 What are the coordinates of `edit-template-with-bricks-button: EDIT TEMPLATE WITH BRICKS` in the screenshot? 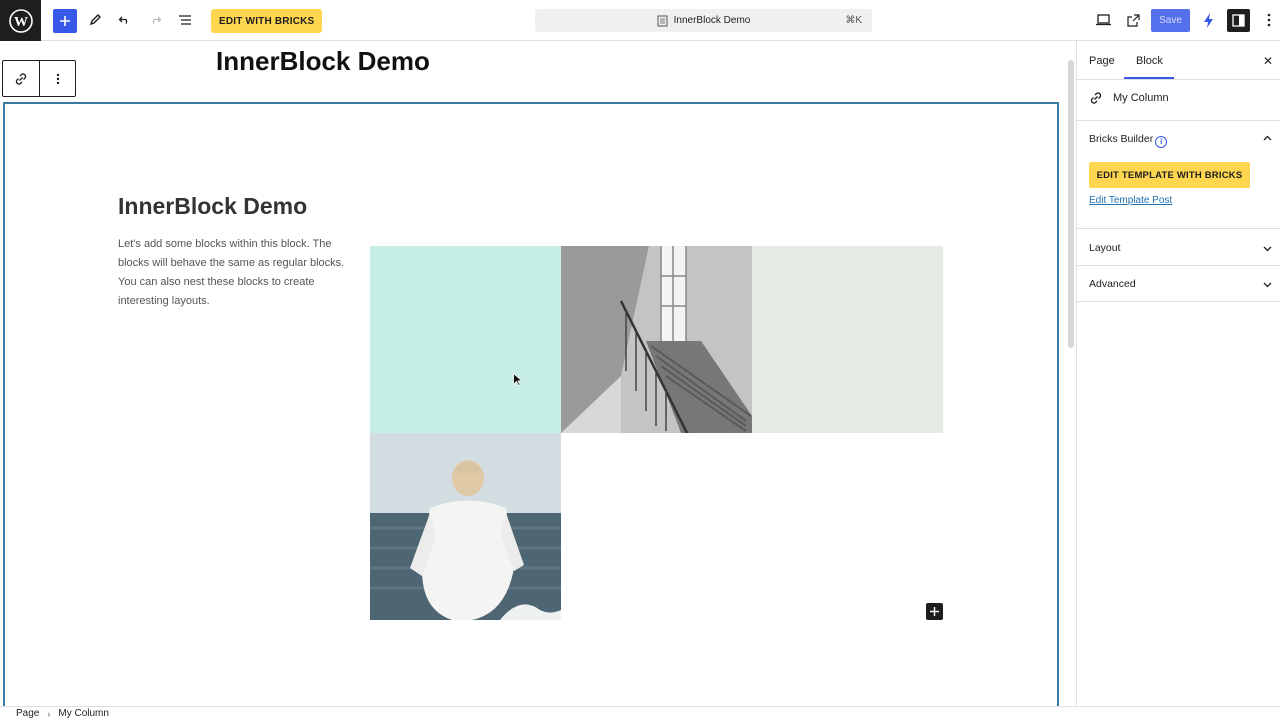 It's located at (1169, 175).